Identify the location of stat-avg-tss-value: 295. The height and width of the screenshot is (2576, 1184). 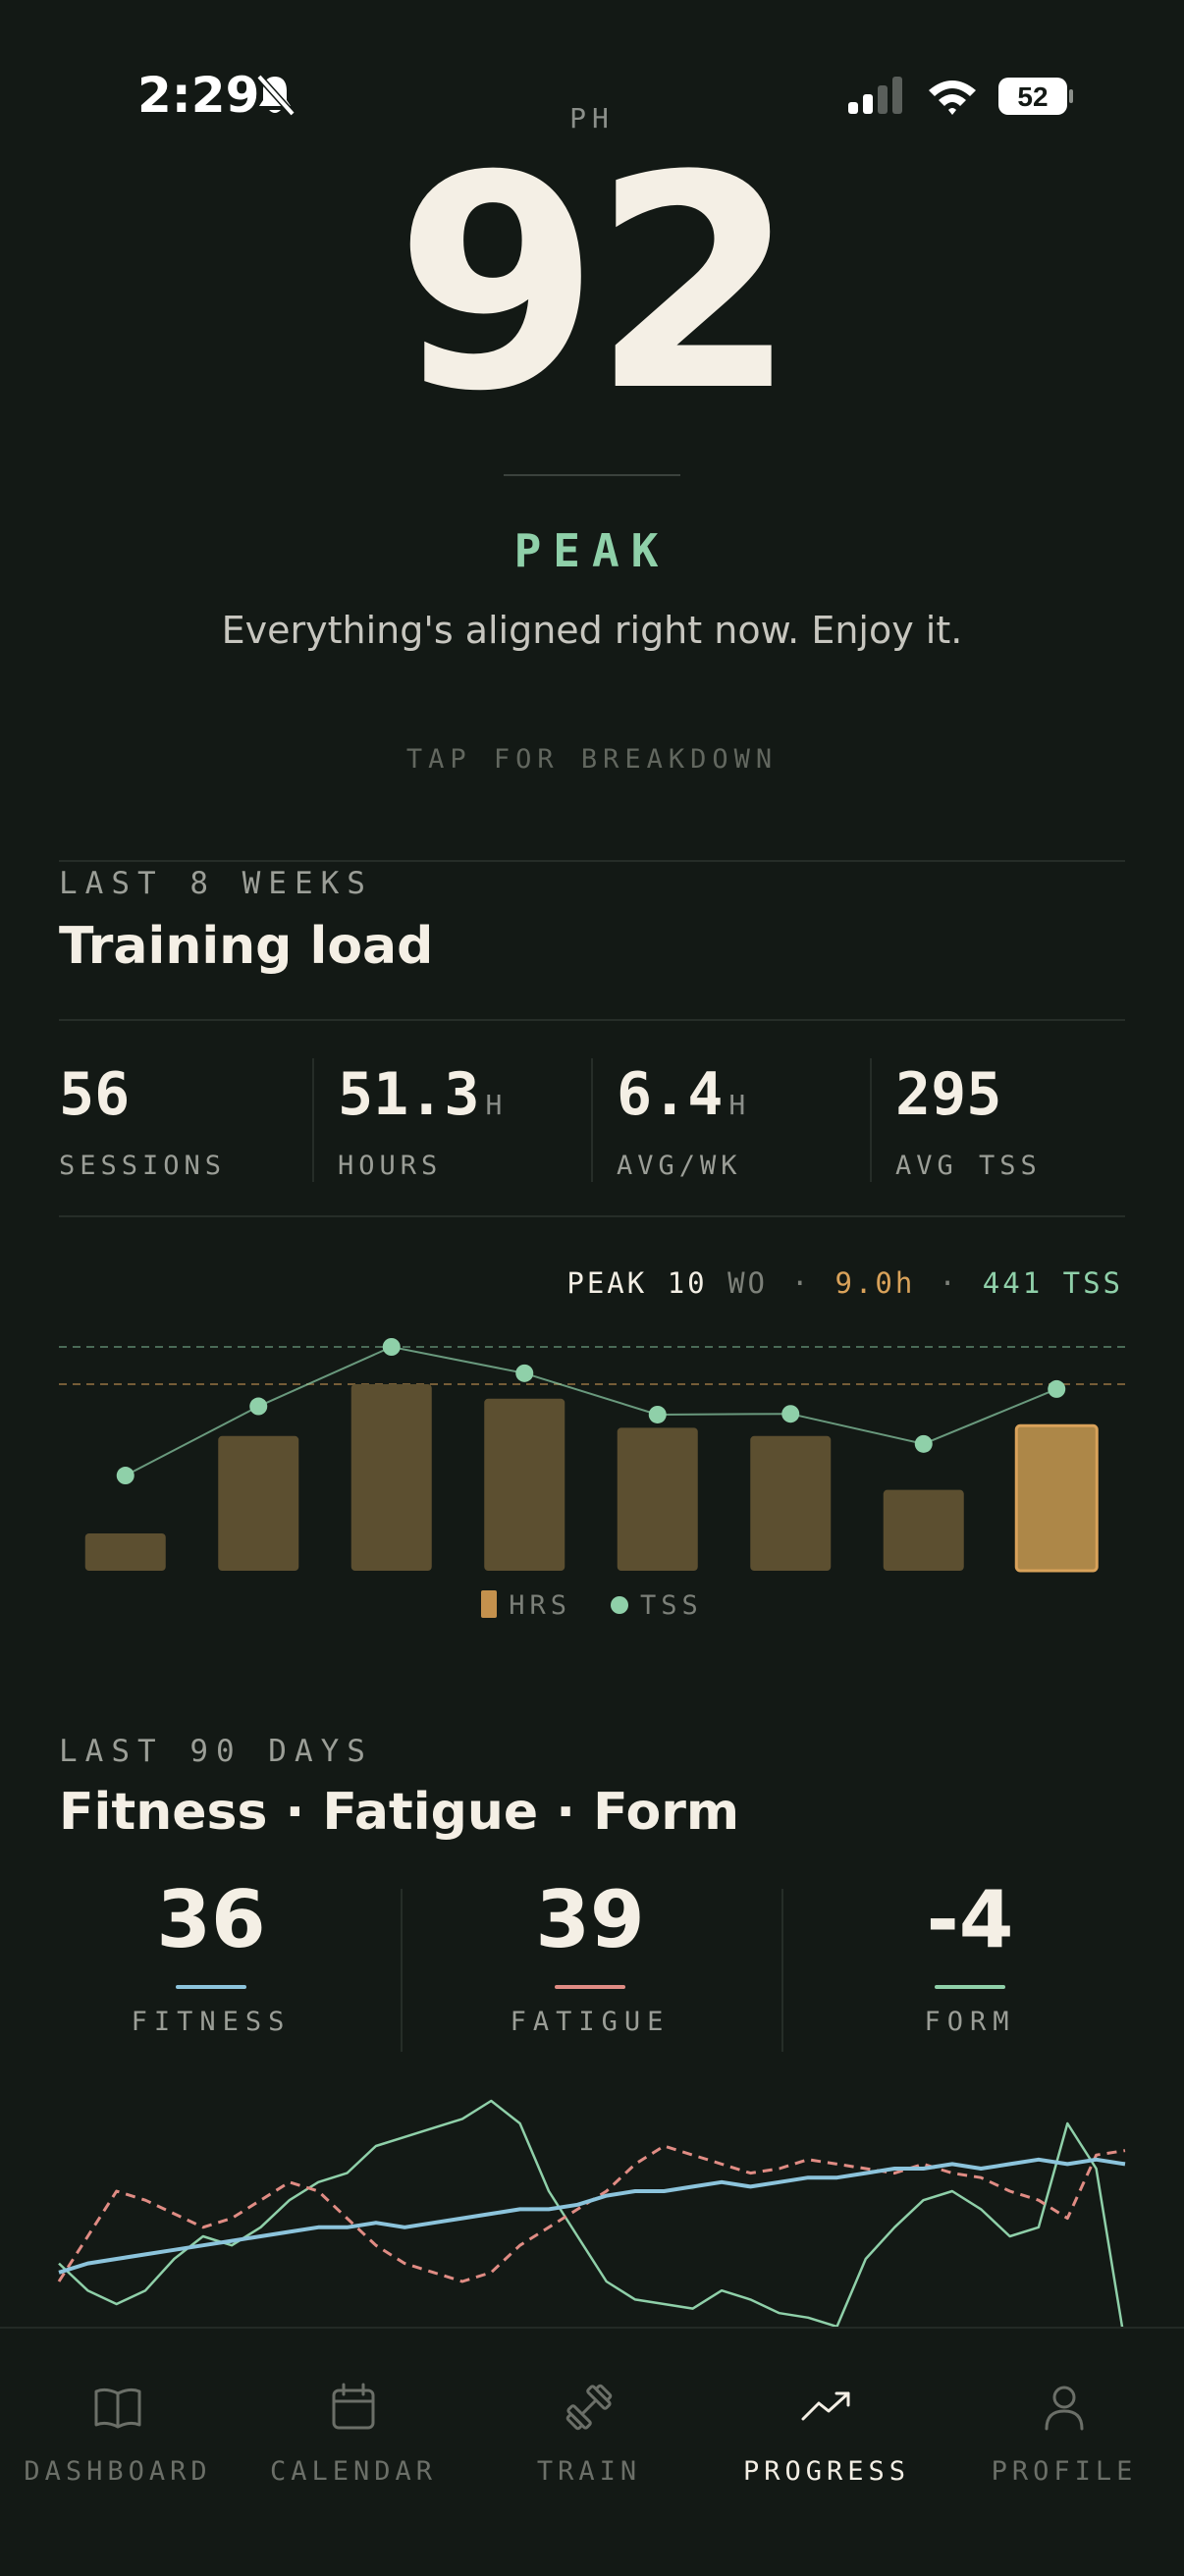
(948, 1094).